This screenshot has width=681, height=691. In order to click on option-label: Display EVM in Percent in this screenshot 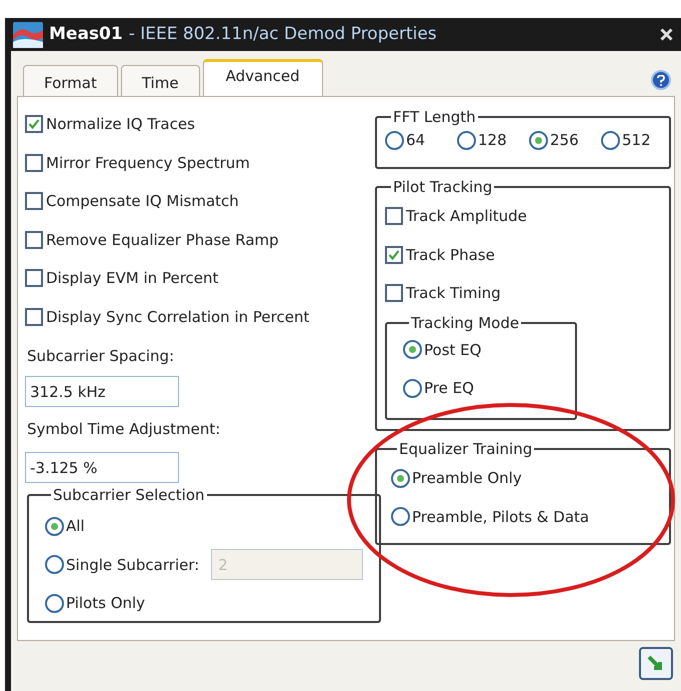, I will do `click(132, 278)`.